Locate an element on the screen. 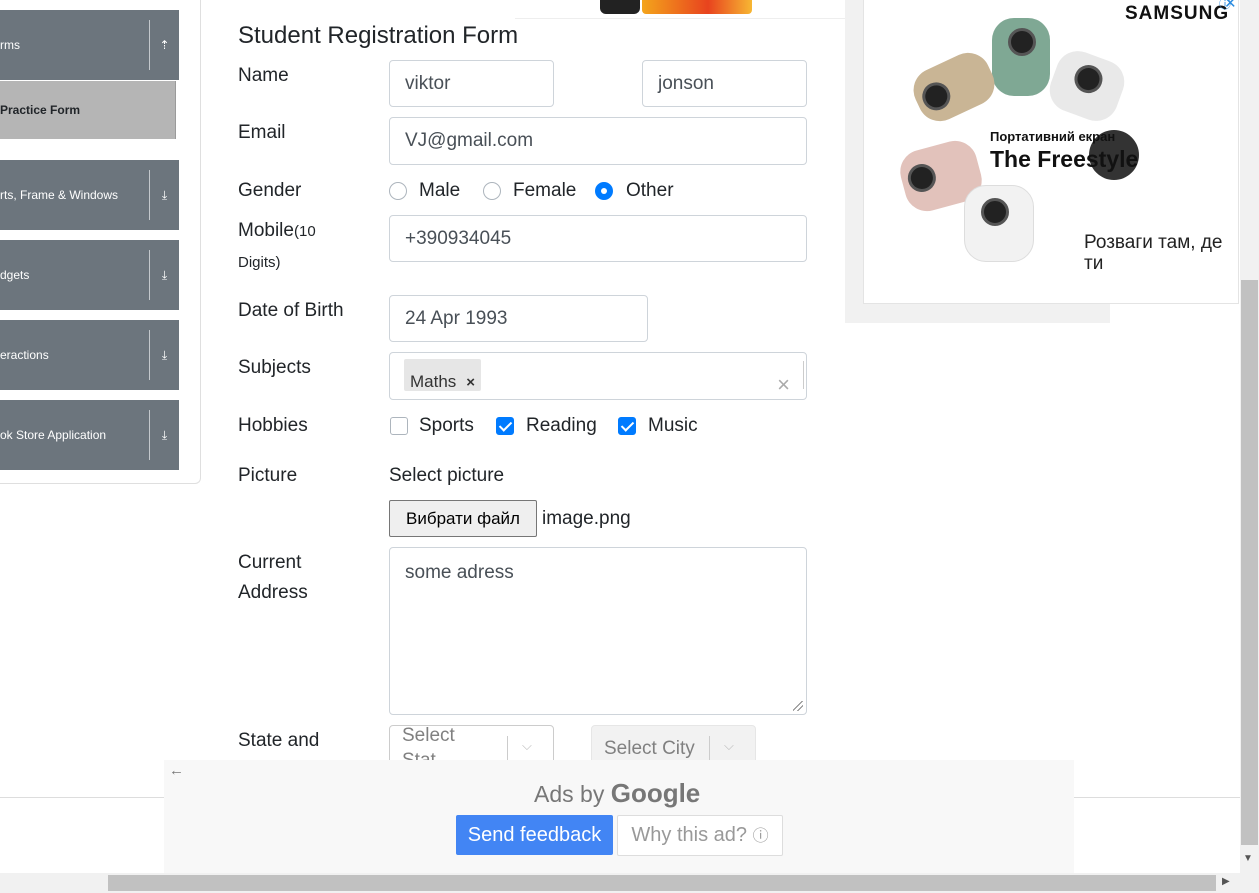 This screenshot has width=1259, height=893. why-this-ad-label: Why this ad? is located at coordinates (689, 835).